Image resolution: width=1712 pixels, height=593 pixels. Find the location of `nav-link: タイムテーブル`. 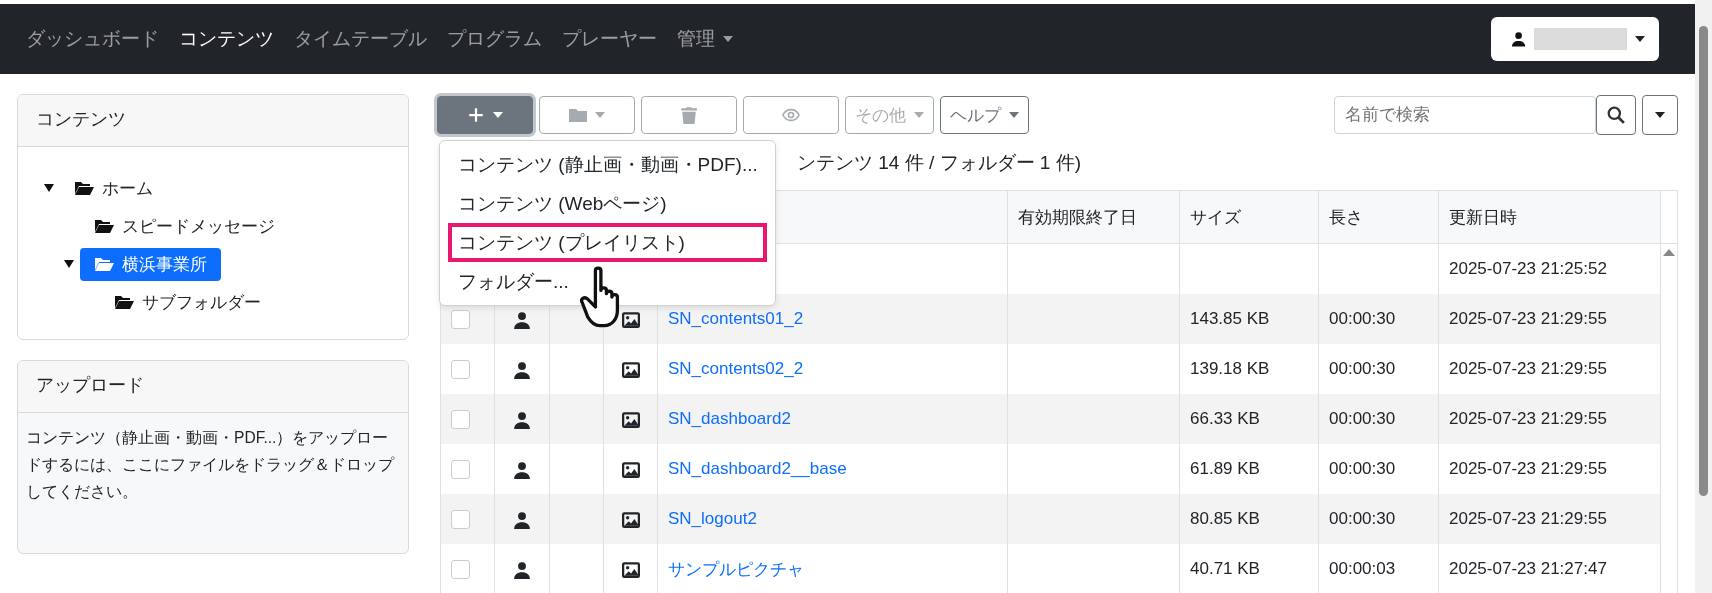

nav-link: タイムテーブル is located at coordinates (360, 39).